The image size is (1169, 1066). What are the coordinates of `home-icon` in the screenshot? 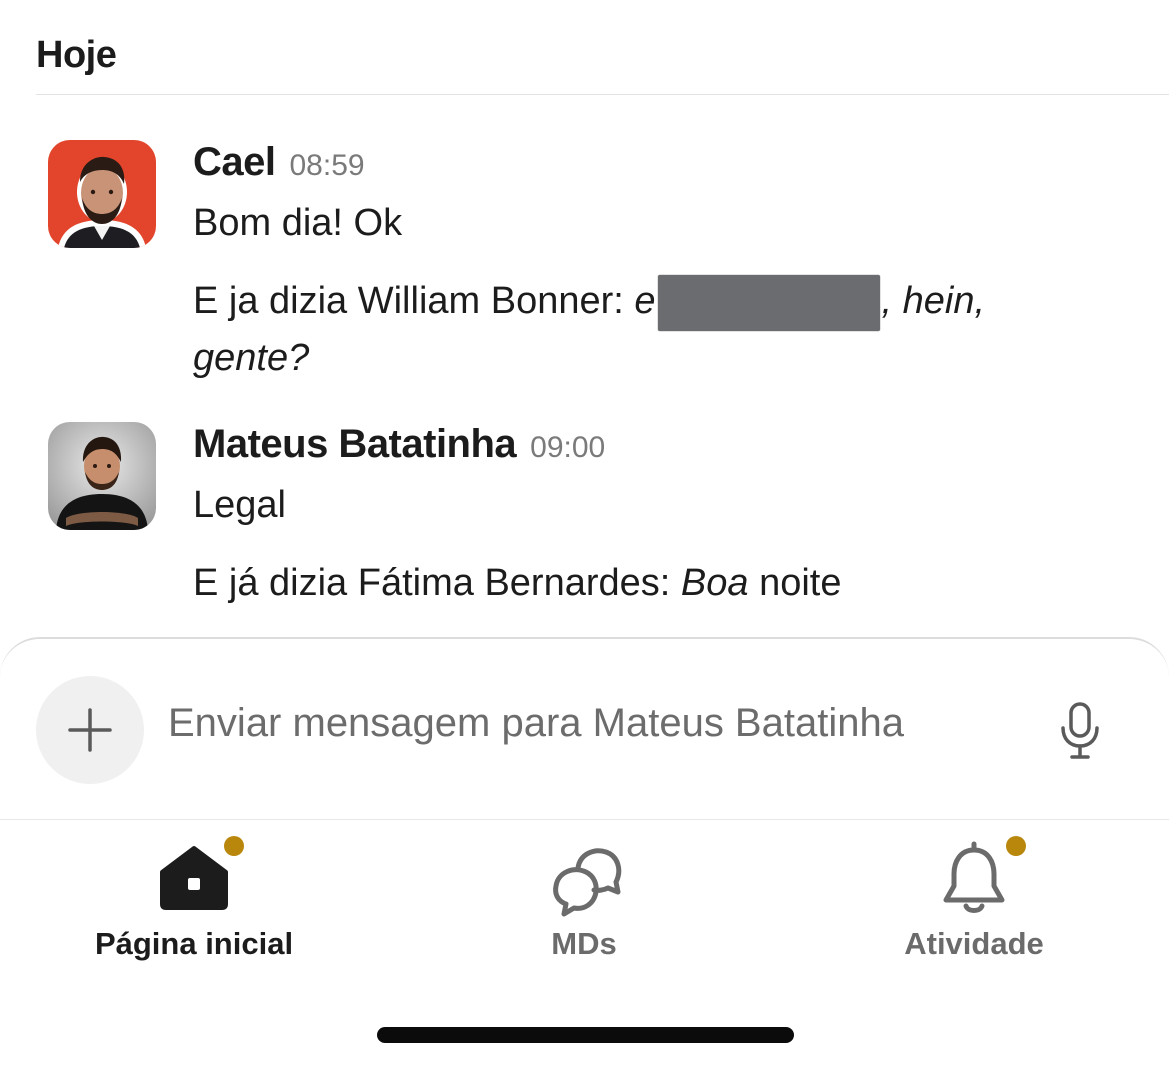 It's located at (194, 878).